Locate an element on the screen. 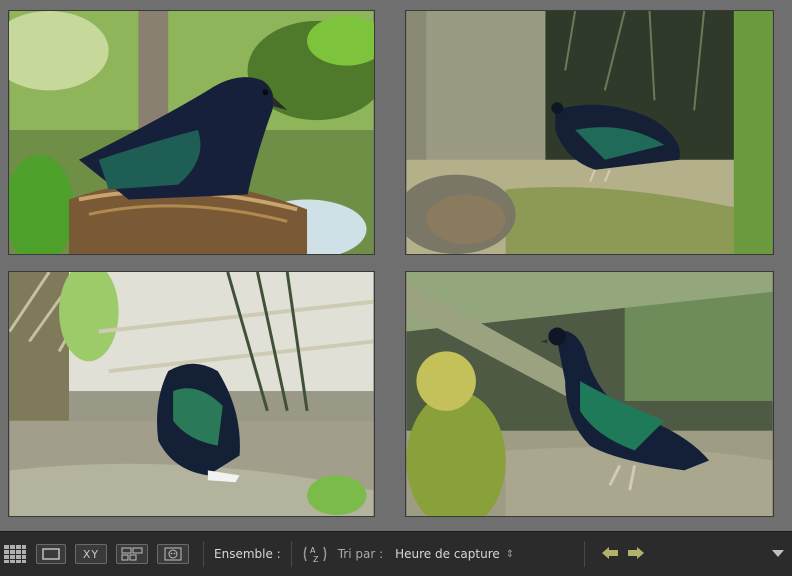  sort-by-dropdown: Heure de capture ⇕ is located at coordinates (454, 554).